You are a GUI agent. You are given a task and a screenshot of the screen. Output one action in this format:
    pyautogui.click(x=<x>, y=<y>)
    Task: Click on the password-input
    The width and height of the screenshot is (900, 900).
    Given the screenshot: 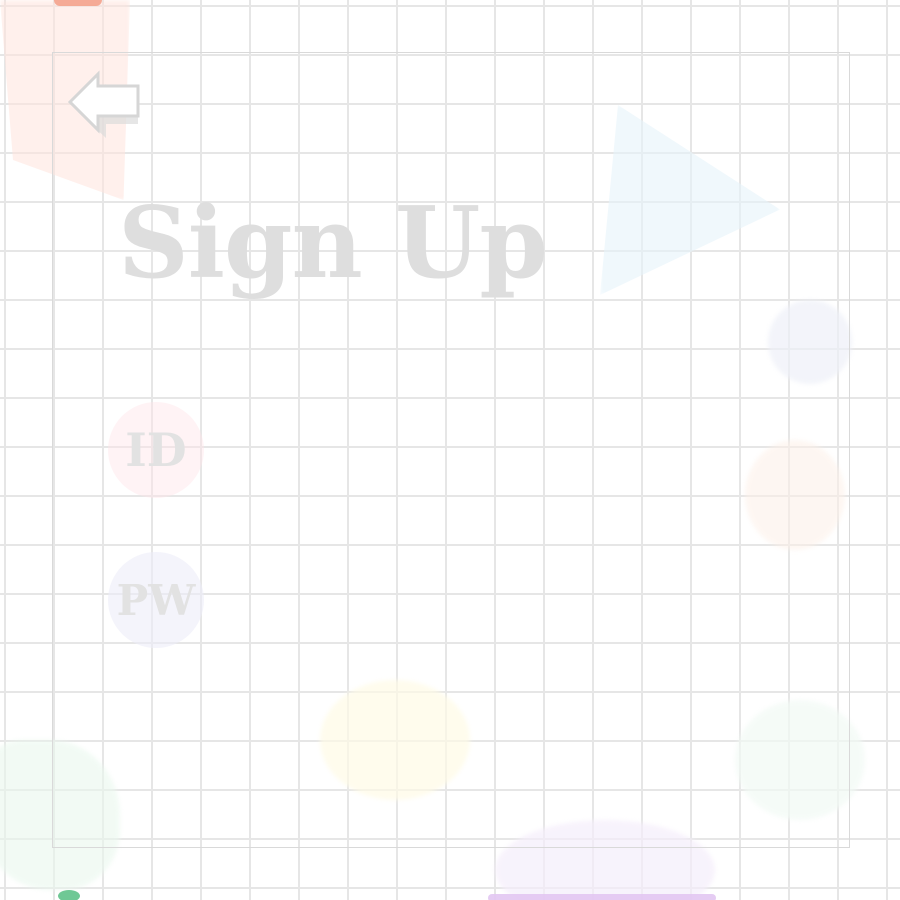 What is the action you would take?
    pyautogui.click(x=520, y=600)
    